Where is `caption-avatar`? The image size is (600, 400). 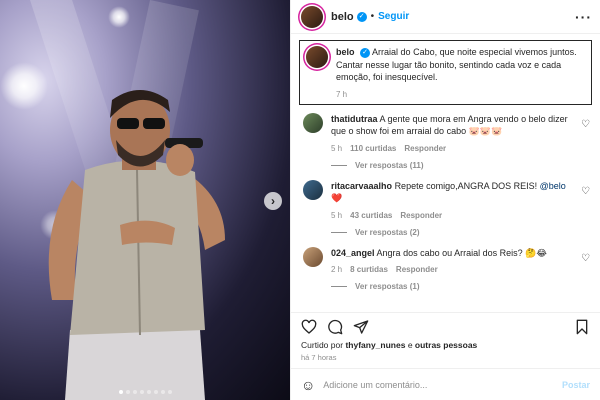 caption-avatar is located at coordinates (317, 57).